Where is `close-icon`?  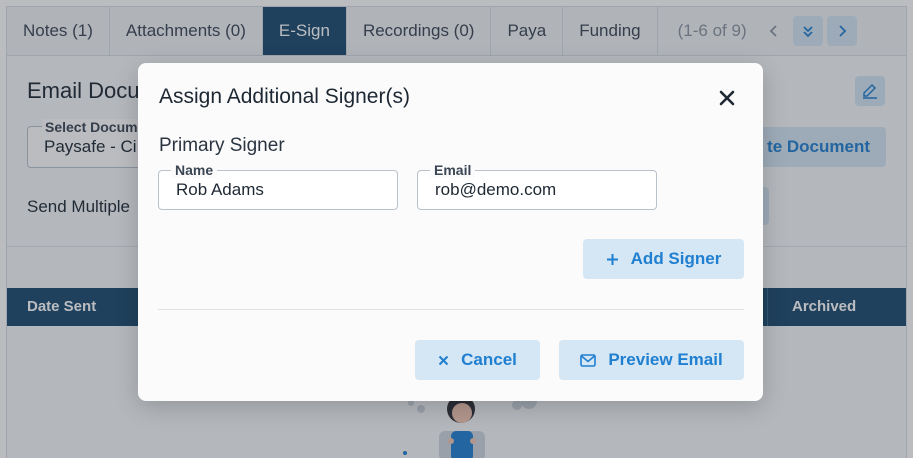
close-icon is located at coordinates (727, 98).